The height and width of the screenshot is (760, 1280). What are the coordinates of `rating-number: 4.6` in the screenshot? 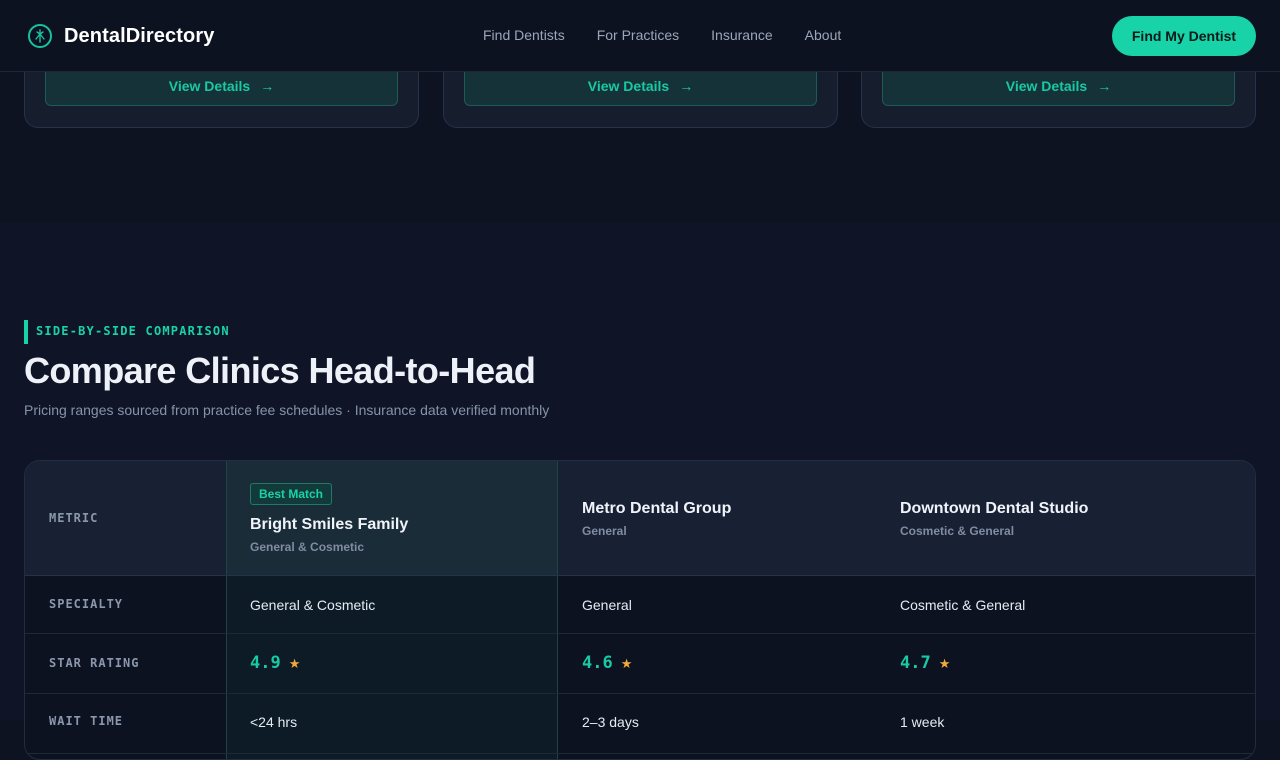 It's located at (597, 663).